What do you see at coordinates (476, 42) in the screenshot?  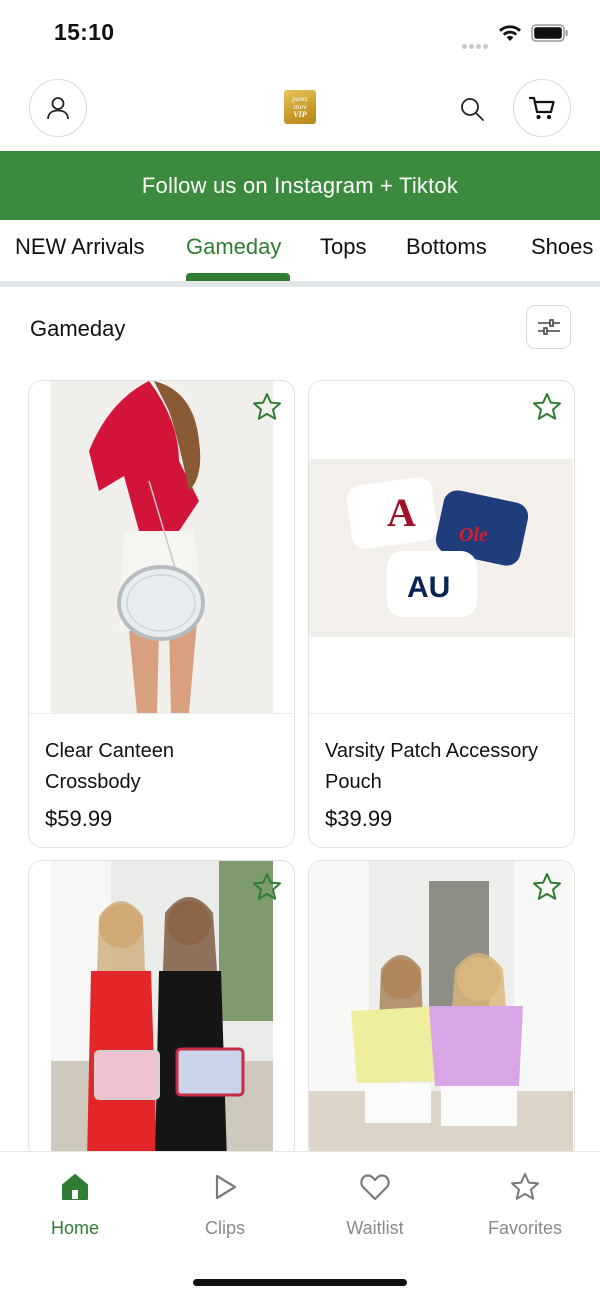 I see `cellular-signal-icon` at bounding box center [476, 42].